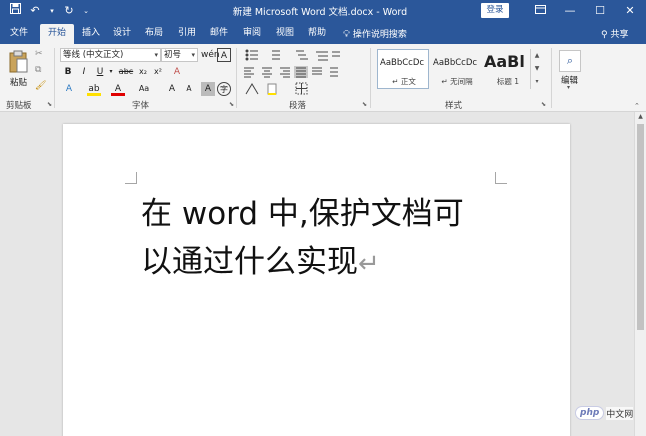 This screenshot has height=436, width=646. I want to click on styles-scroll: ▲ ▼ ▾, so click(536, 69).